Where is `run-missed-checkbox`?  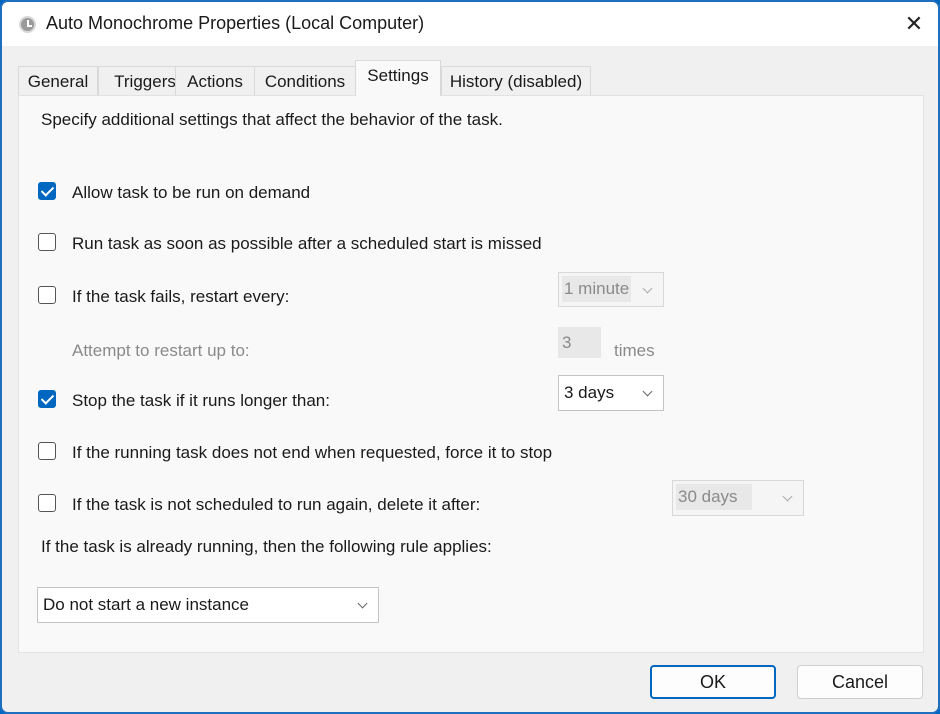 run-missed-checkbox is located at coordinates (47, 242).